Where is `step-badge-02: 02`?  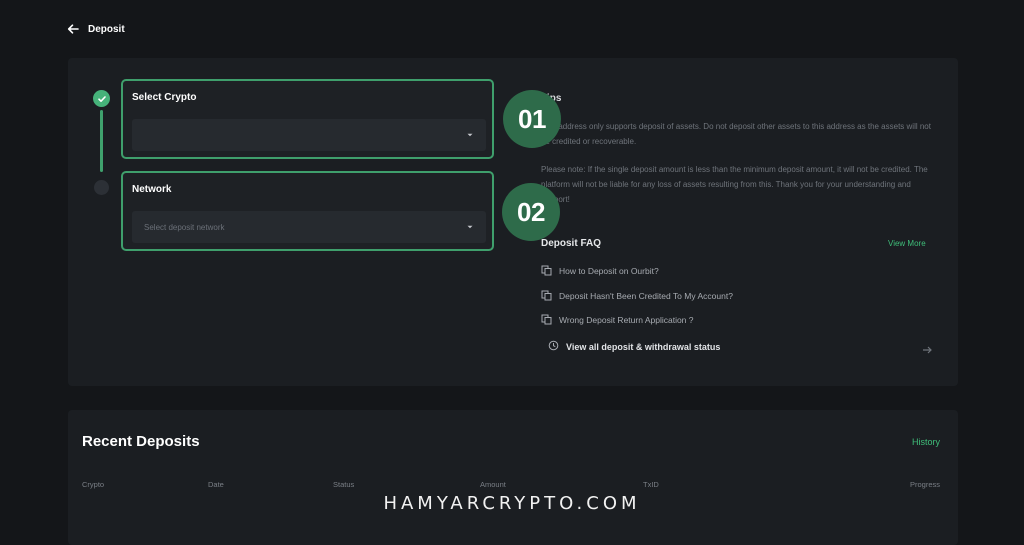 step-badge-02: 02 is located at coordinates (531, 212).